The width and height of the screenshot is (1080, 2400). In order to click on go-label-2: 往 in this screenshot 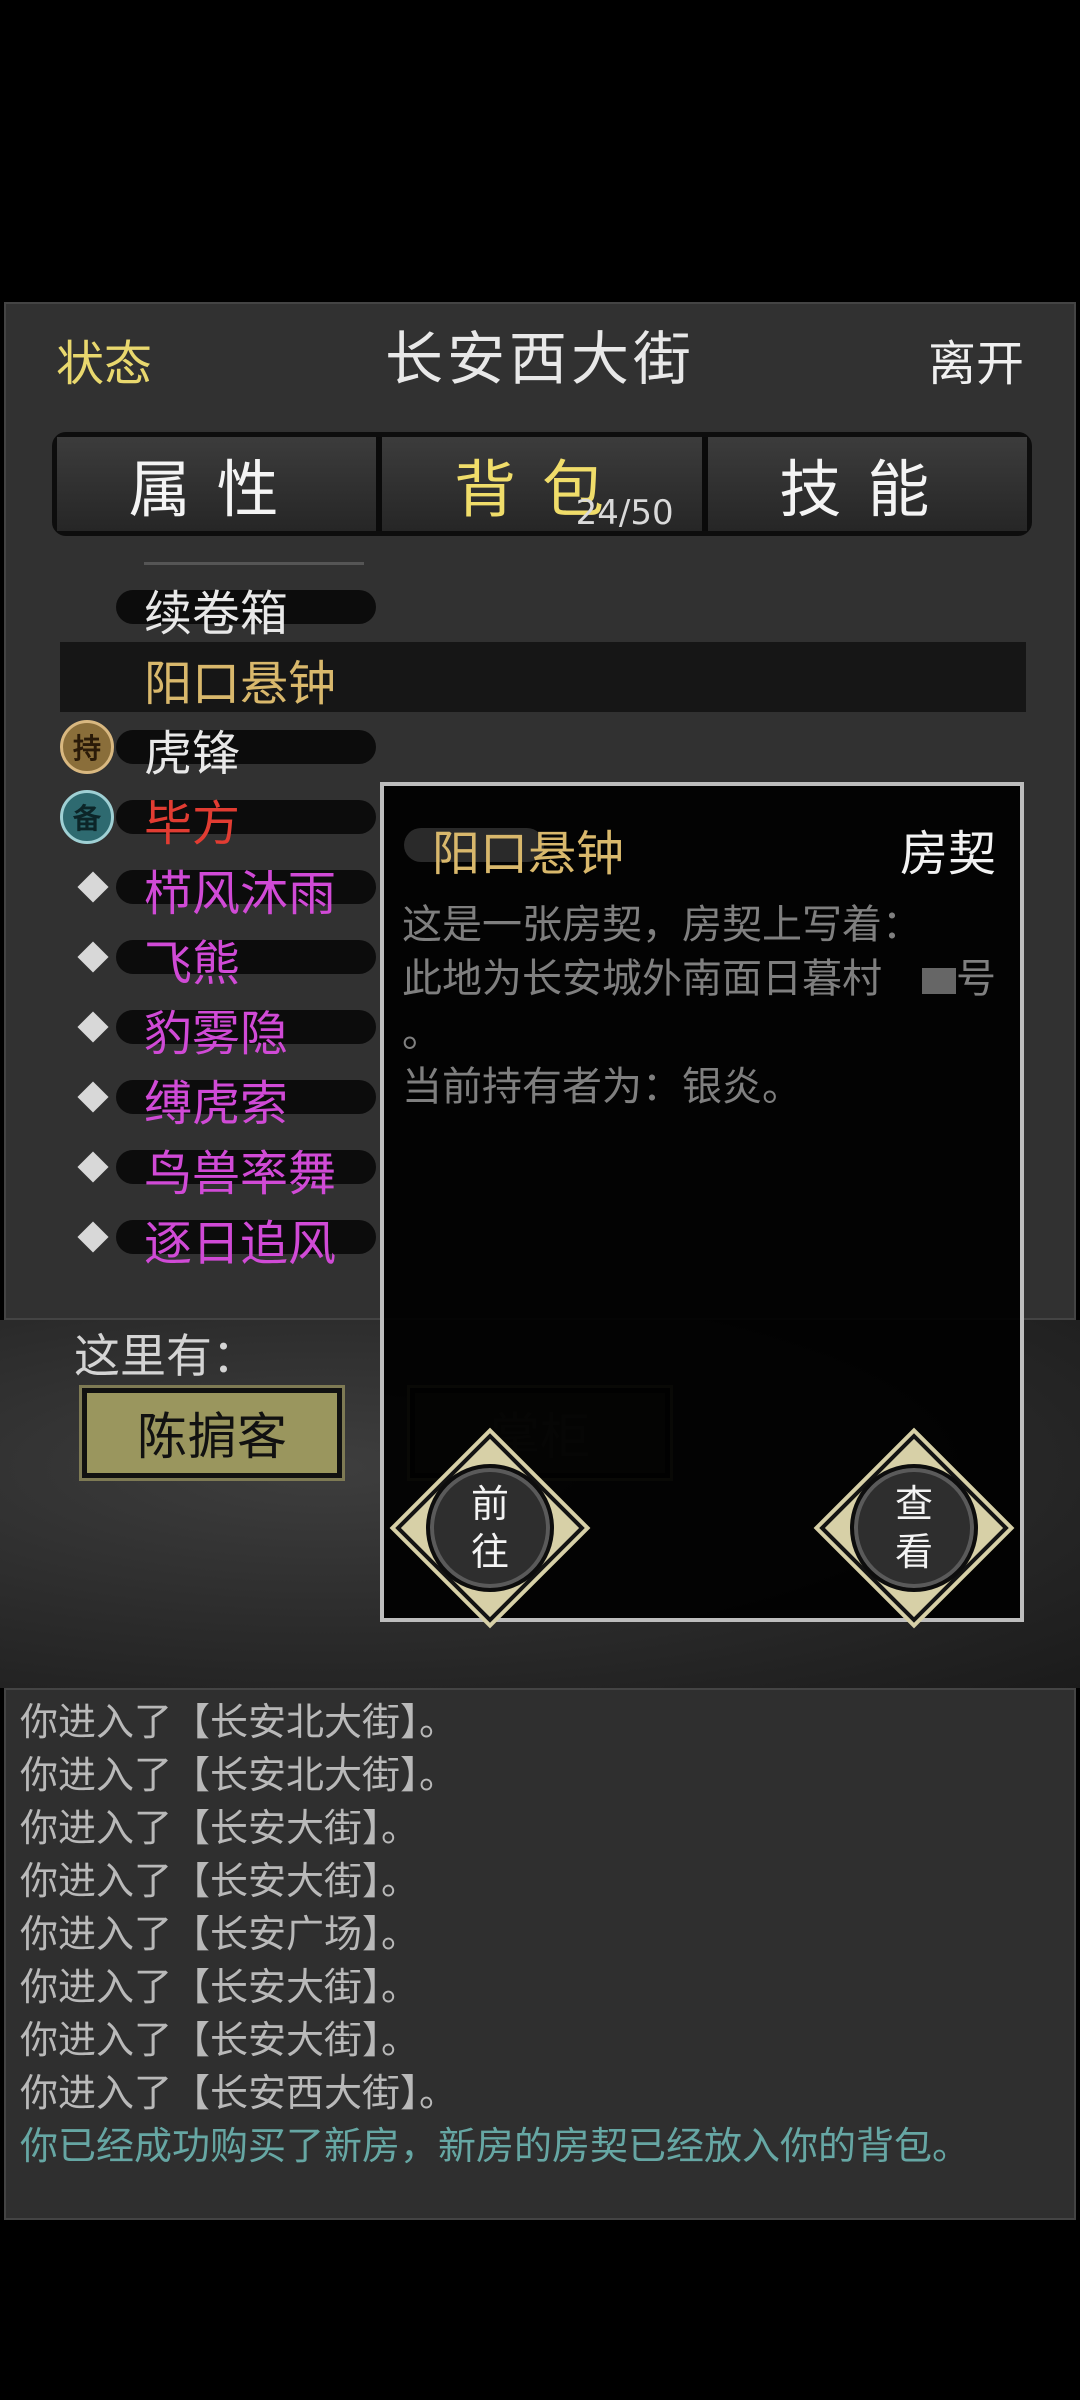, I will do `click(489, 1552)`.